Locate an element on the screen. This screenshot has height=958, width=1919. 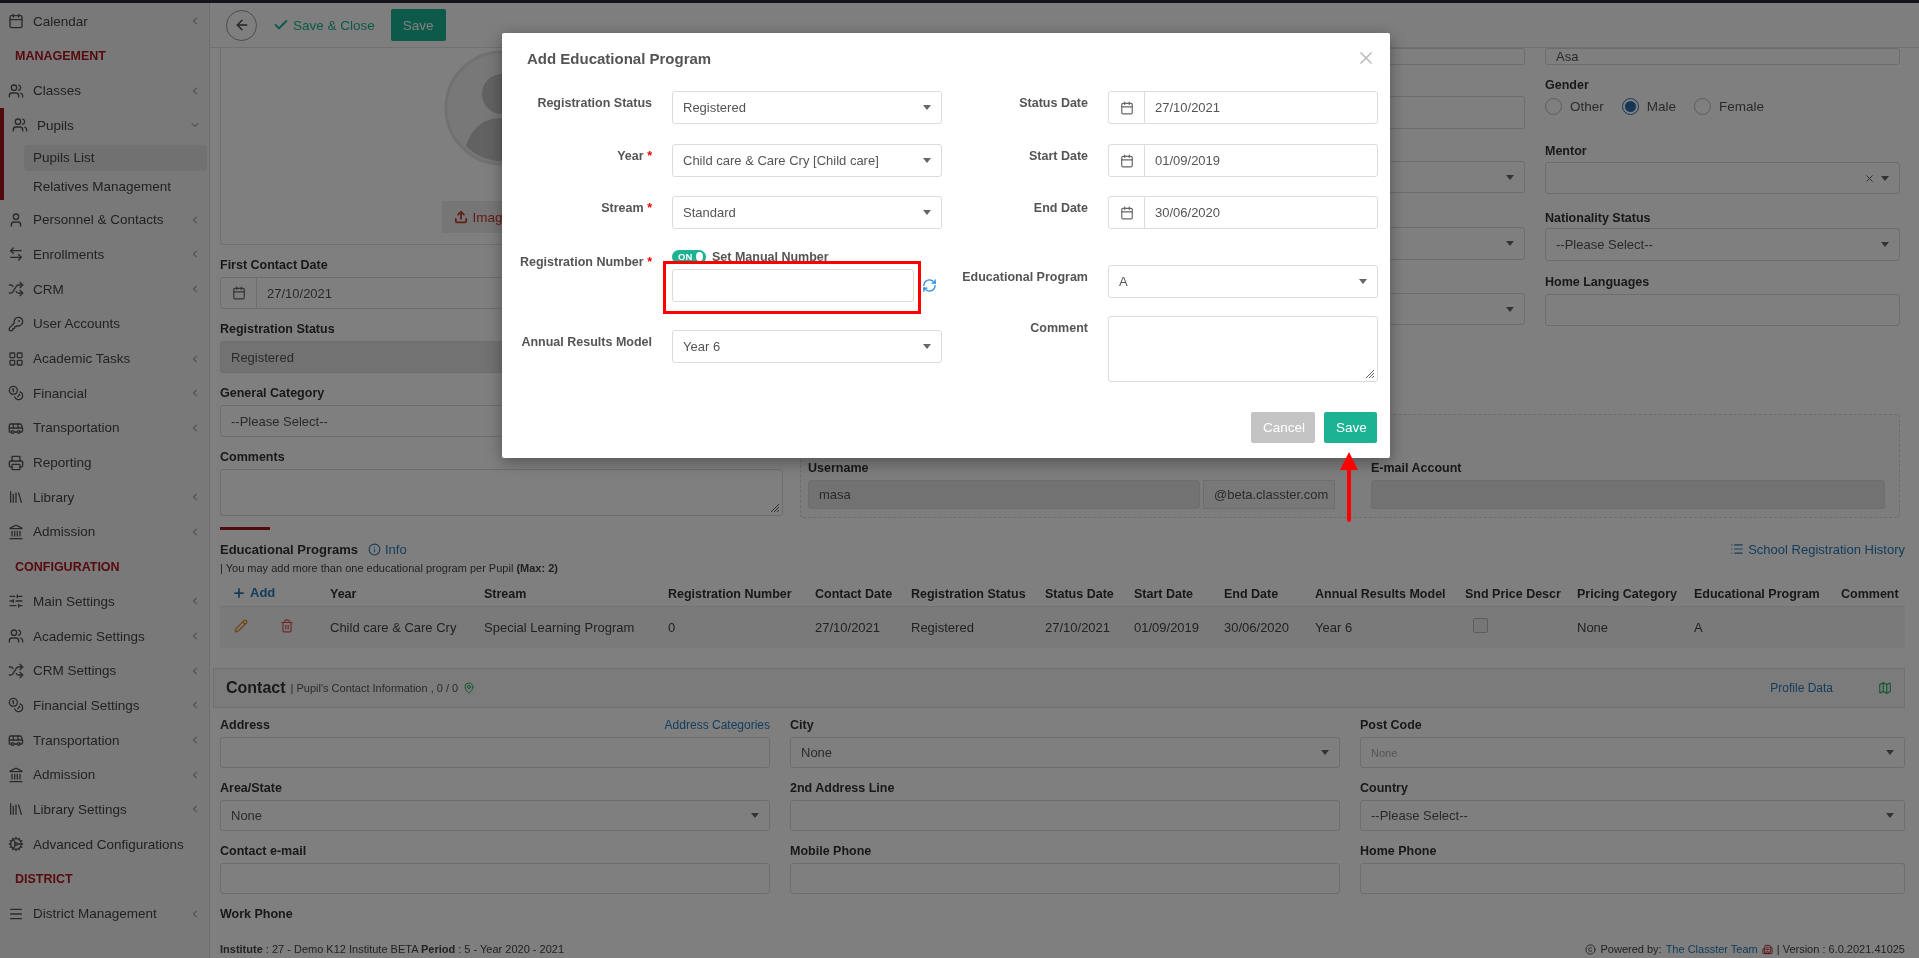
clear-icon is located at coordinates (1869, 178).